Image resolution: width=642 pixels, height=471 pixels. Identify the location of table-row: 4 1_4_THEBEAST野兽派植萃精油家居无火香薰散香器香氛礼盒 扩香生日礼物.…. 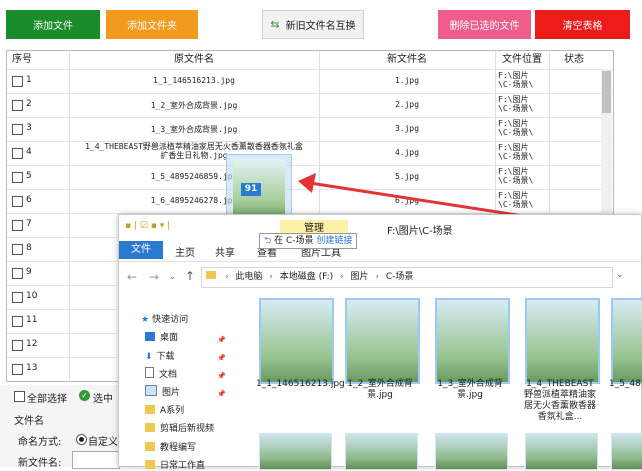
(310, 153).